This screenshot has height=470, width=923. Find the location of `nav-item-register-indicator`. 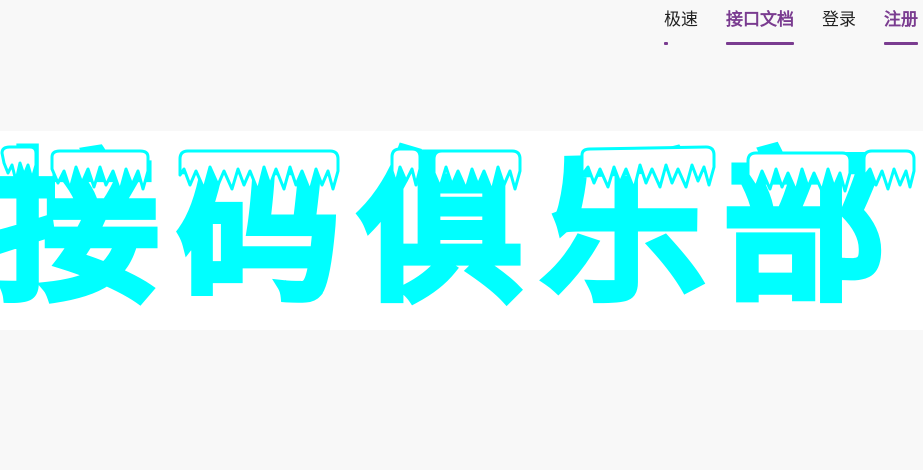

nav-item-register-indicator is located at coordinates (901, 43).